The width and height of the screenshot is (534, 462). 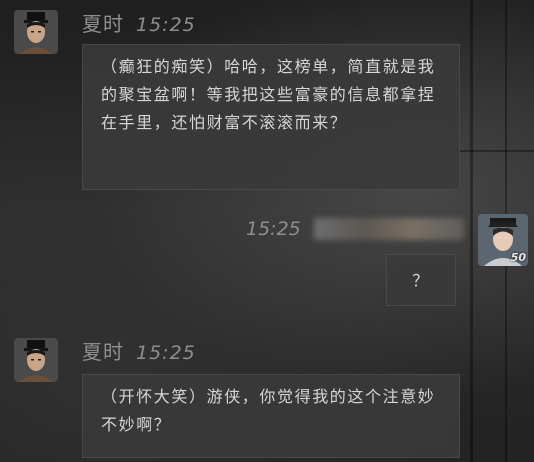 What do you see at coordinates (389, 229) in the screenshot?
I see `player-name-blurred` at bounding box center [389, 229].